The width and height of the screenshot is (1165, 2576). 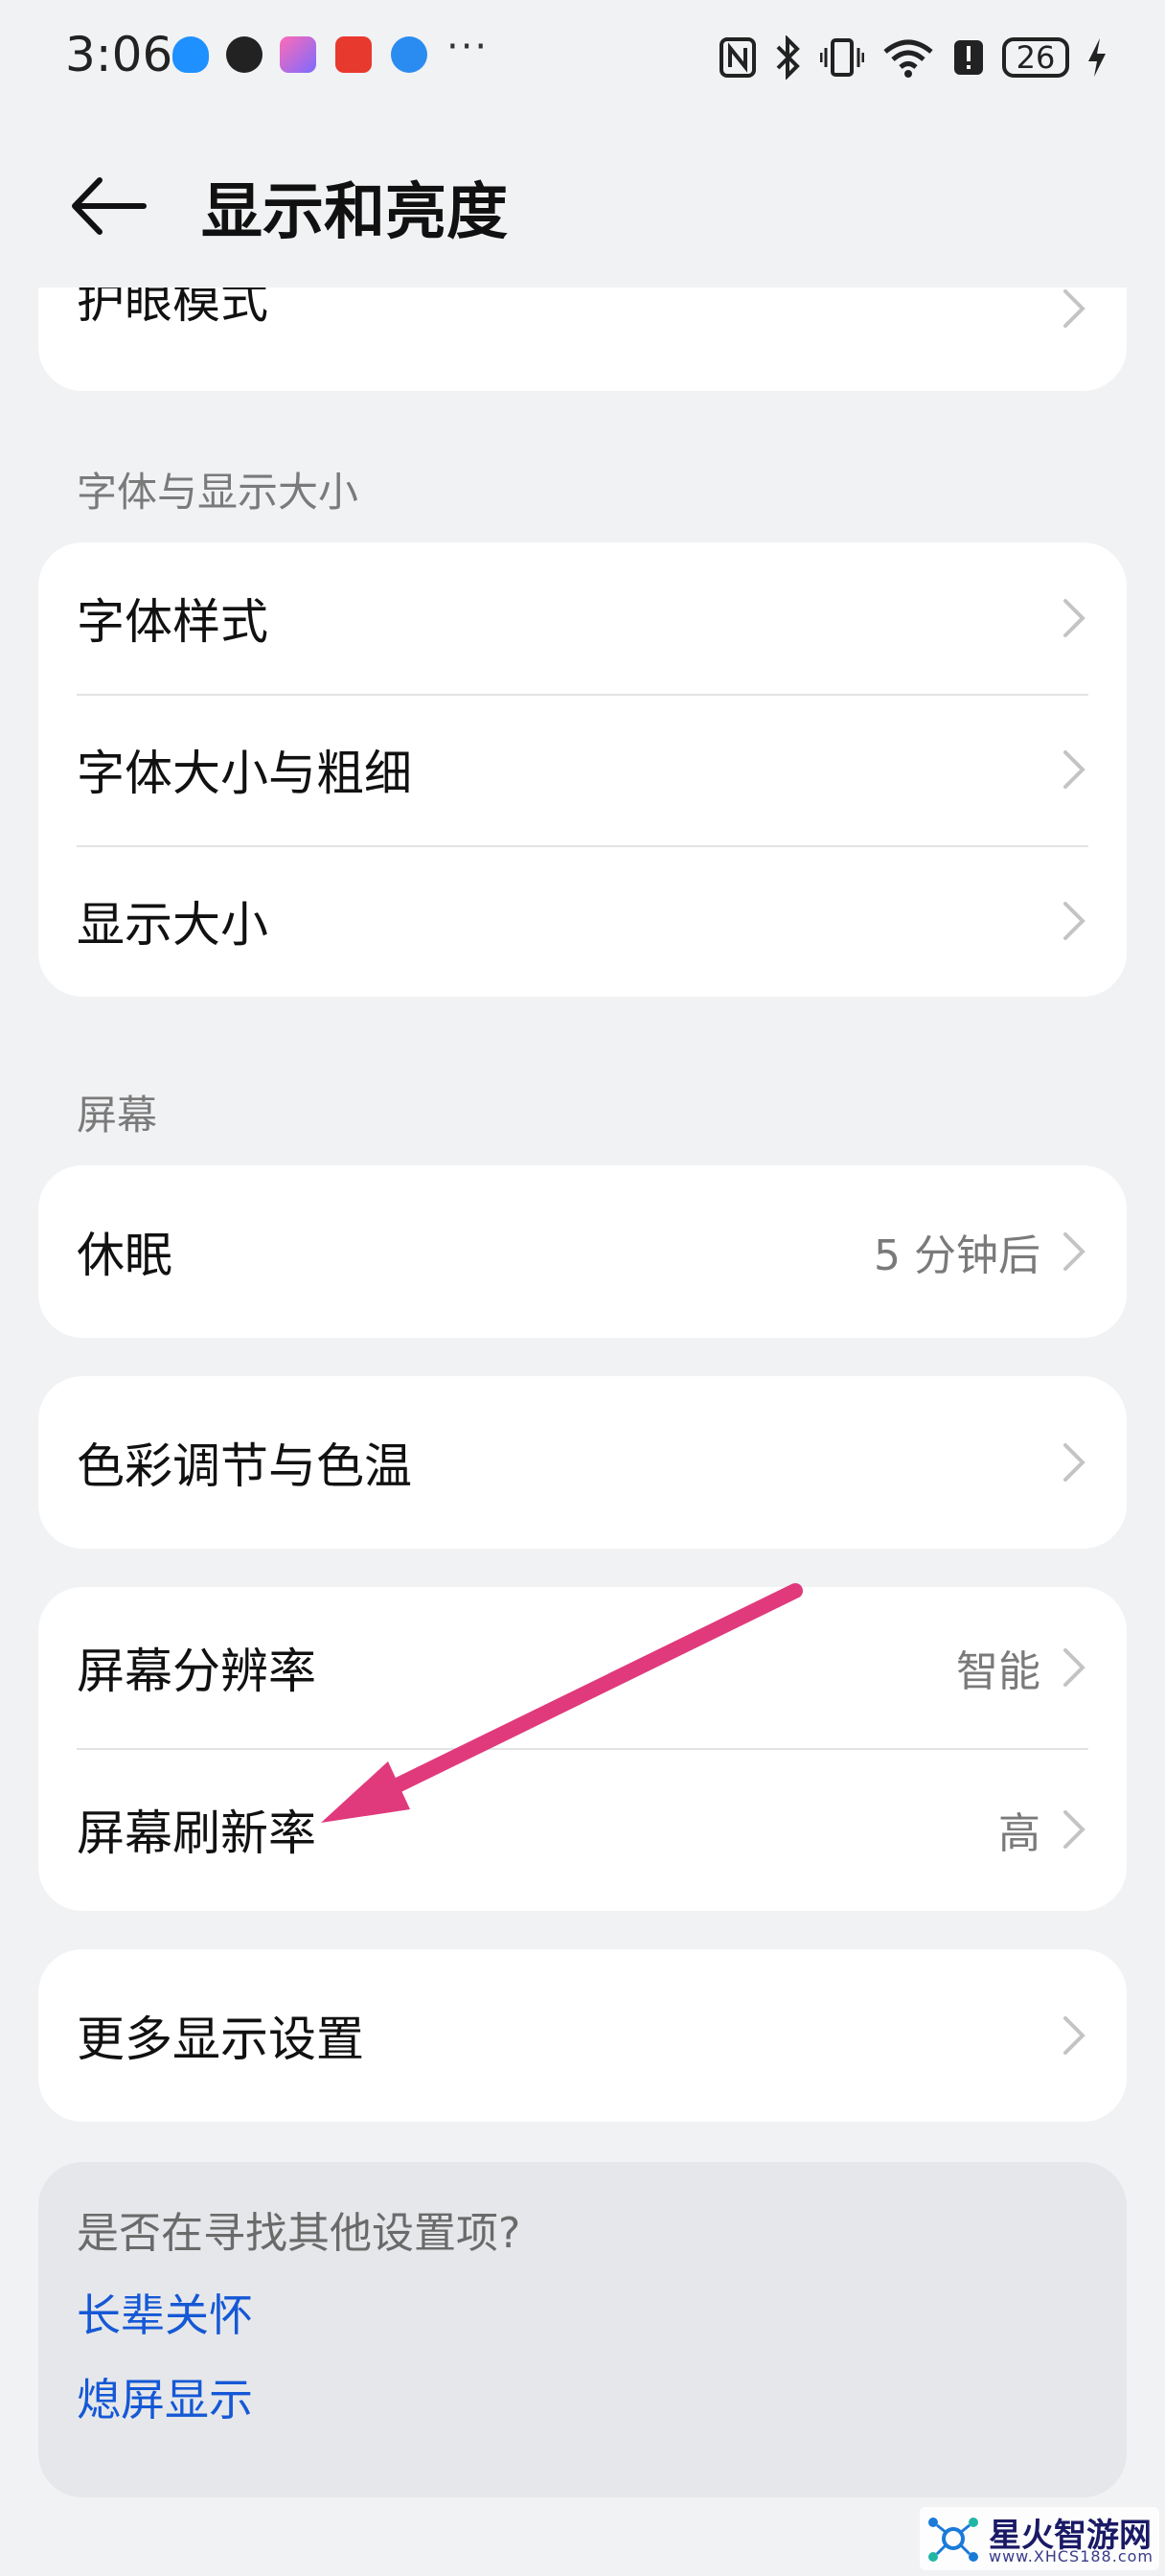 What do you see at coordinates (172, 925) in the screenshot?
I see `row-label: 显示大小` at bounding box center [172, 925].